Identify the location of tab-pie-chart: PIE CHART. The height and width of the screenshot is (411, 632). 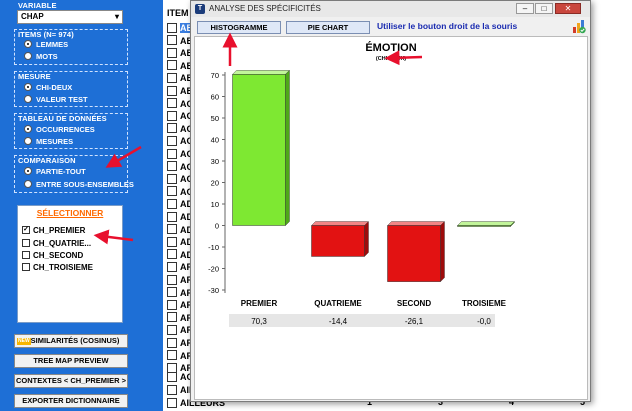
(328, 27).